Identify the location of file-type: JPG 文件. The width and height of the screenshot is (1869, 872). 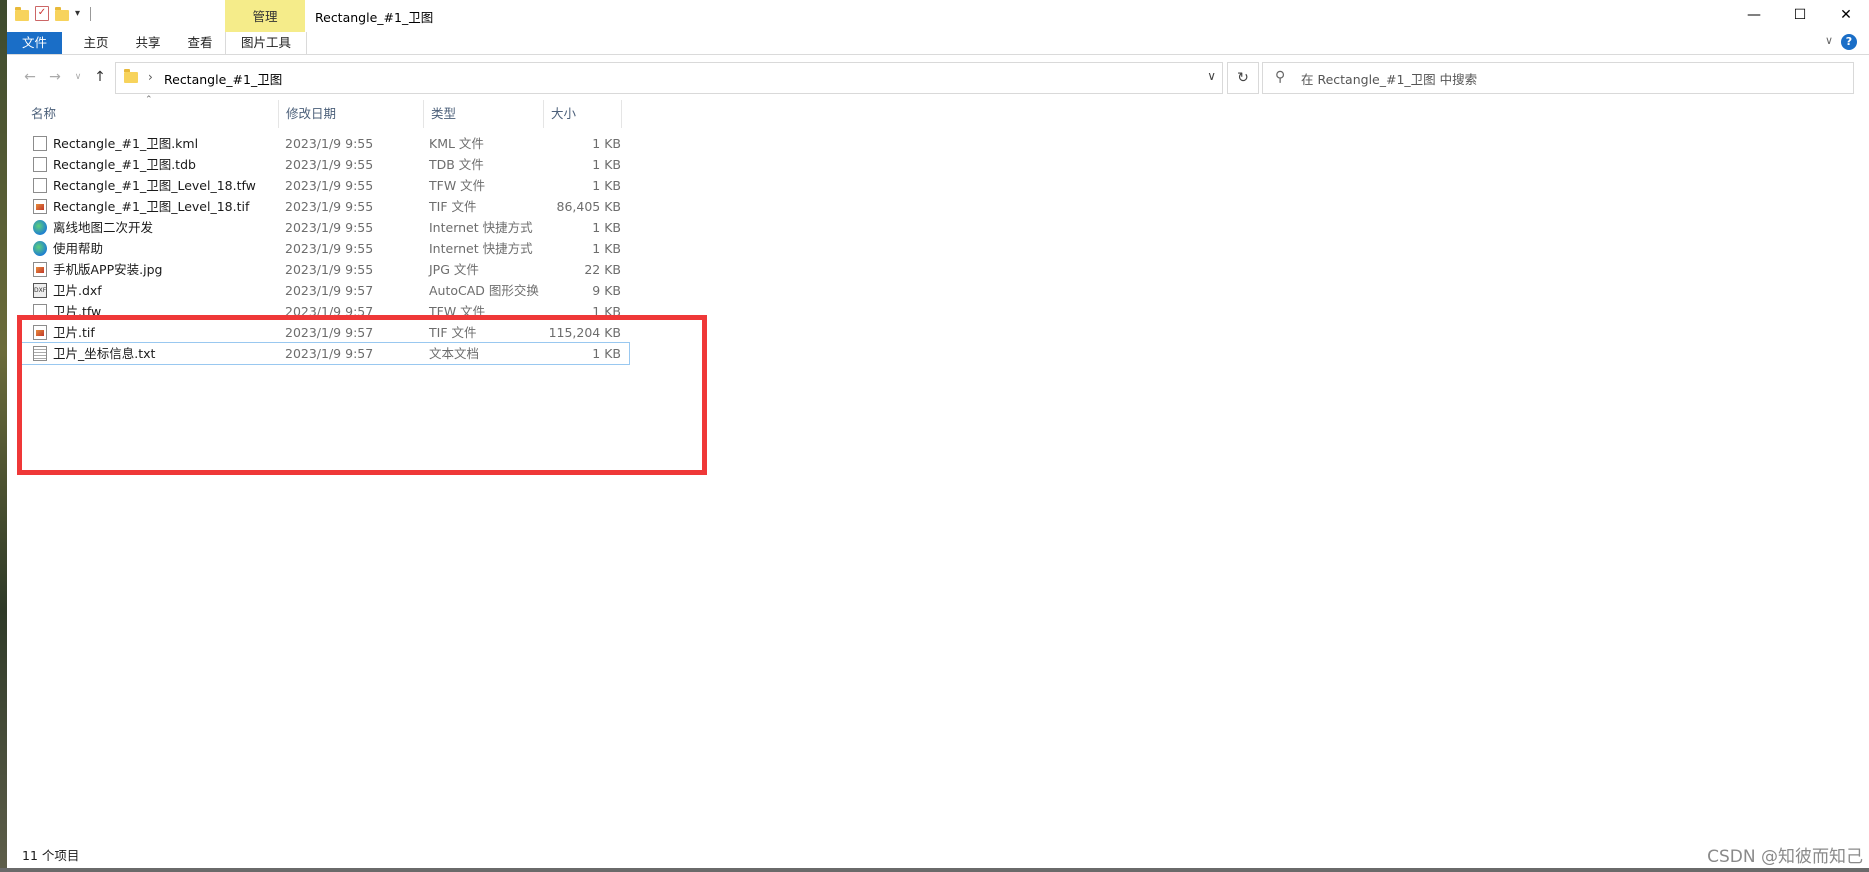
(454, 269).